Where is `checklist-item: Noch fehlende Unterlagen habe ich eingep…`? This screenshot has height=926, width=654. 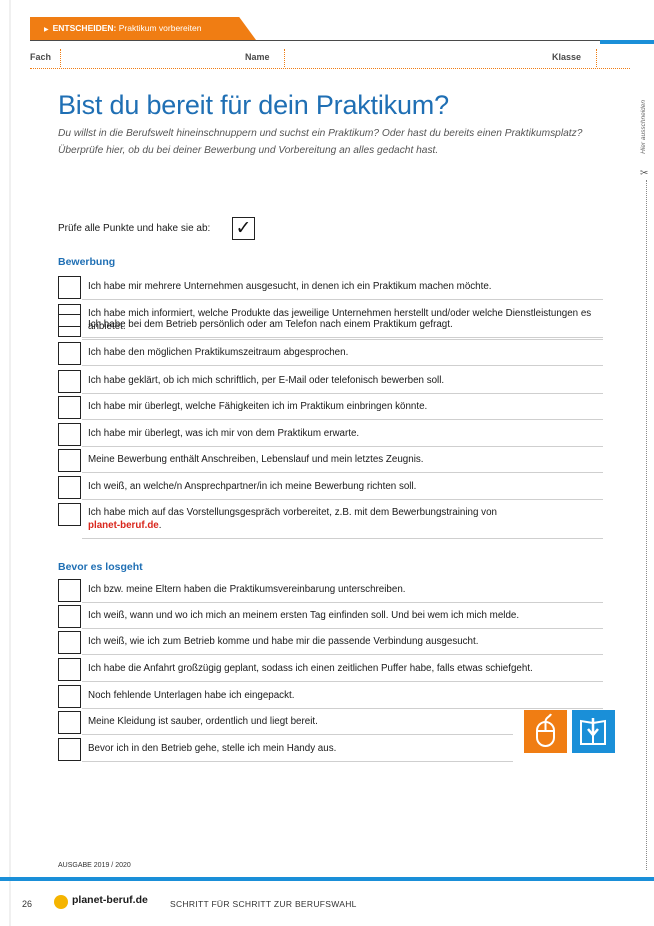 checklist-item: Noch fehlende Unterlagen habe ich eingep… is located at coordinates (330, 697).